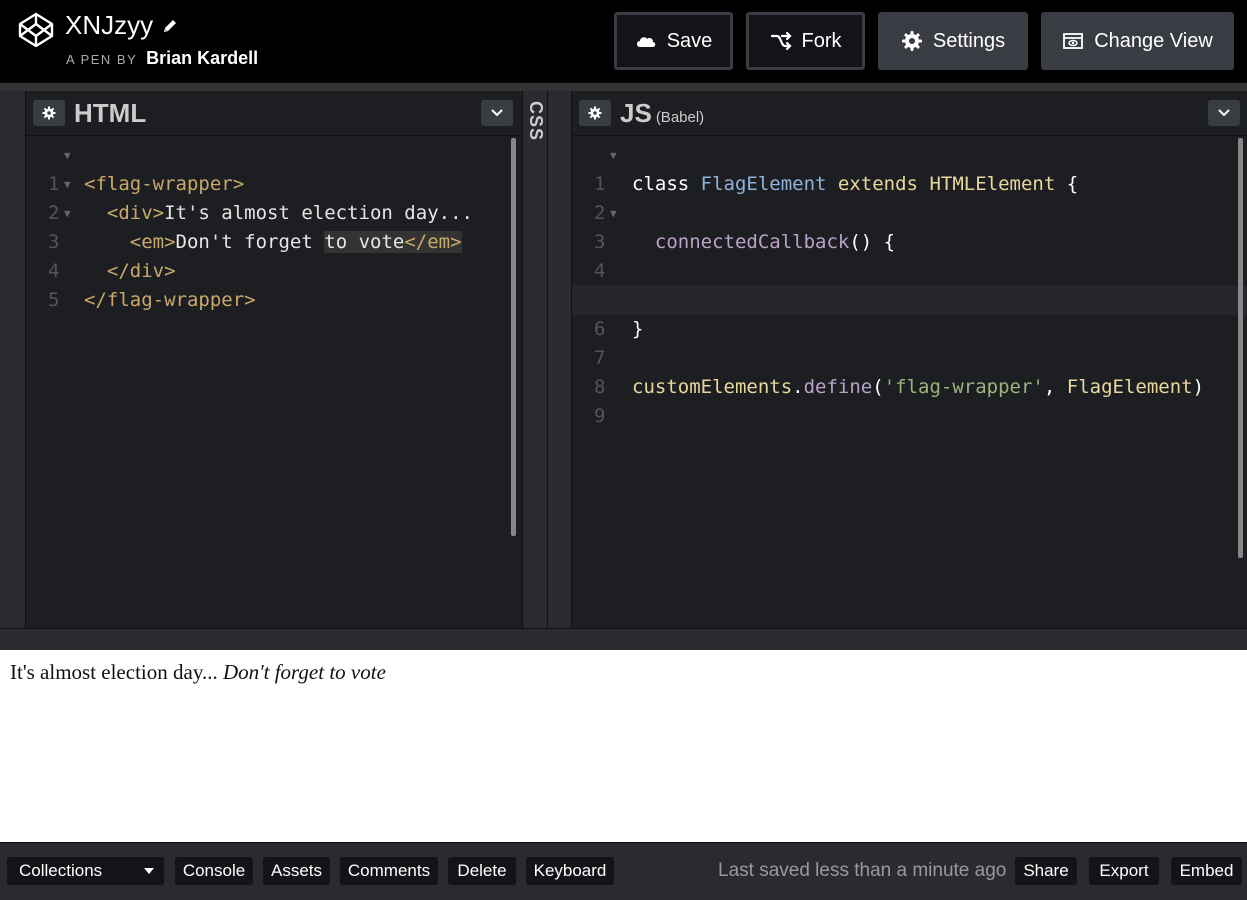  What do you see at coordinates (821, 40) in the screenshot?
I see `fork-button-label: Fork` at bounding box center [821, 40].